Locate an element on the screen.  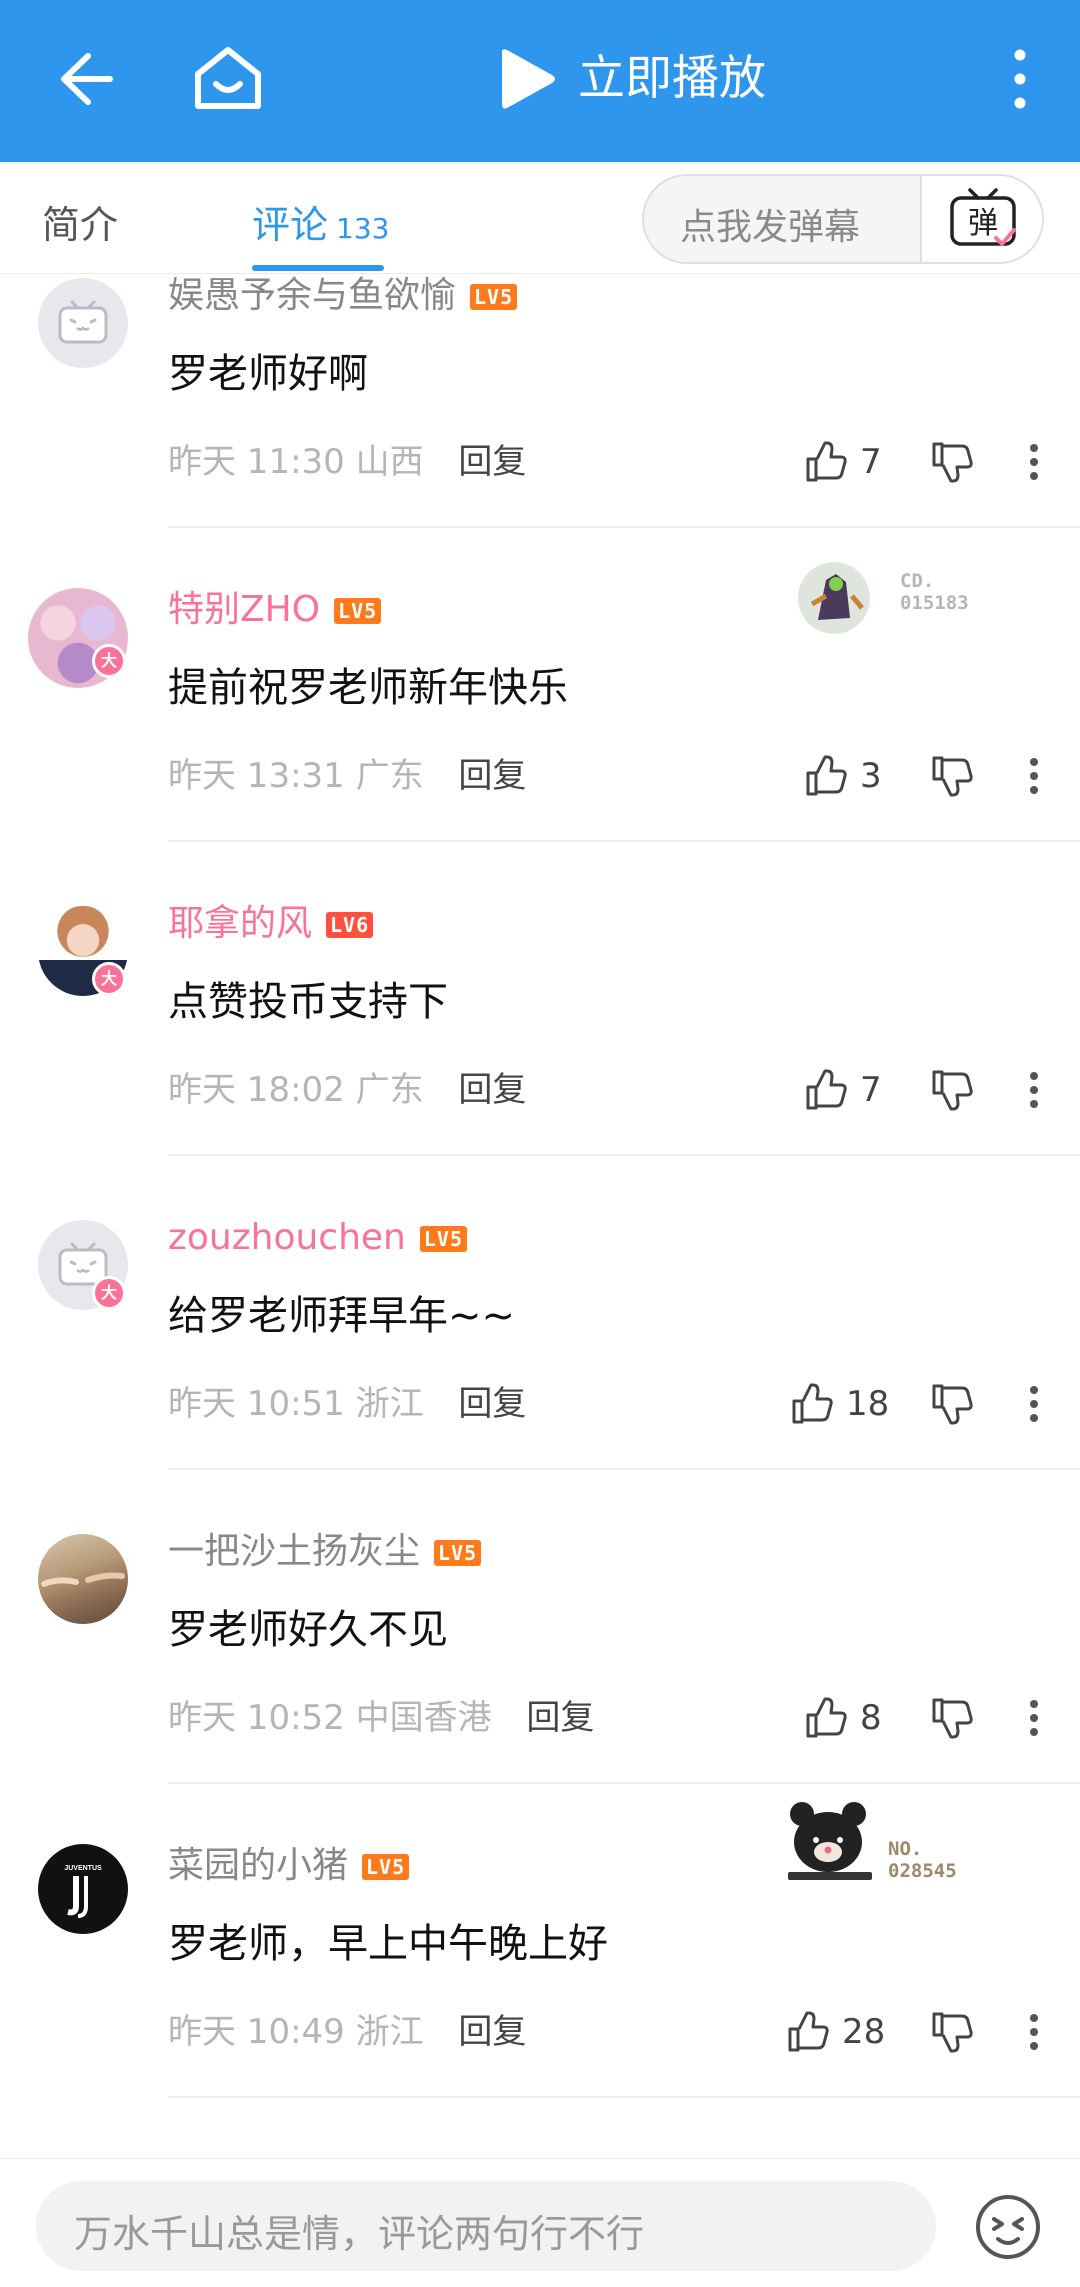
username-text: 耶拿的风 is located at coordinates (240, 923).